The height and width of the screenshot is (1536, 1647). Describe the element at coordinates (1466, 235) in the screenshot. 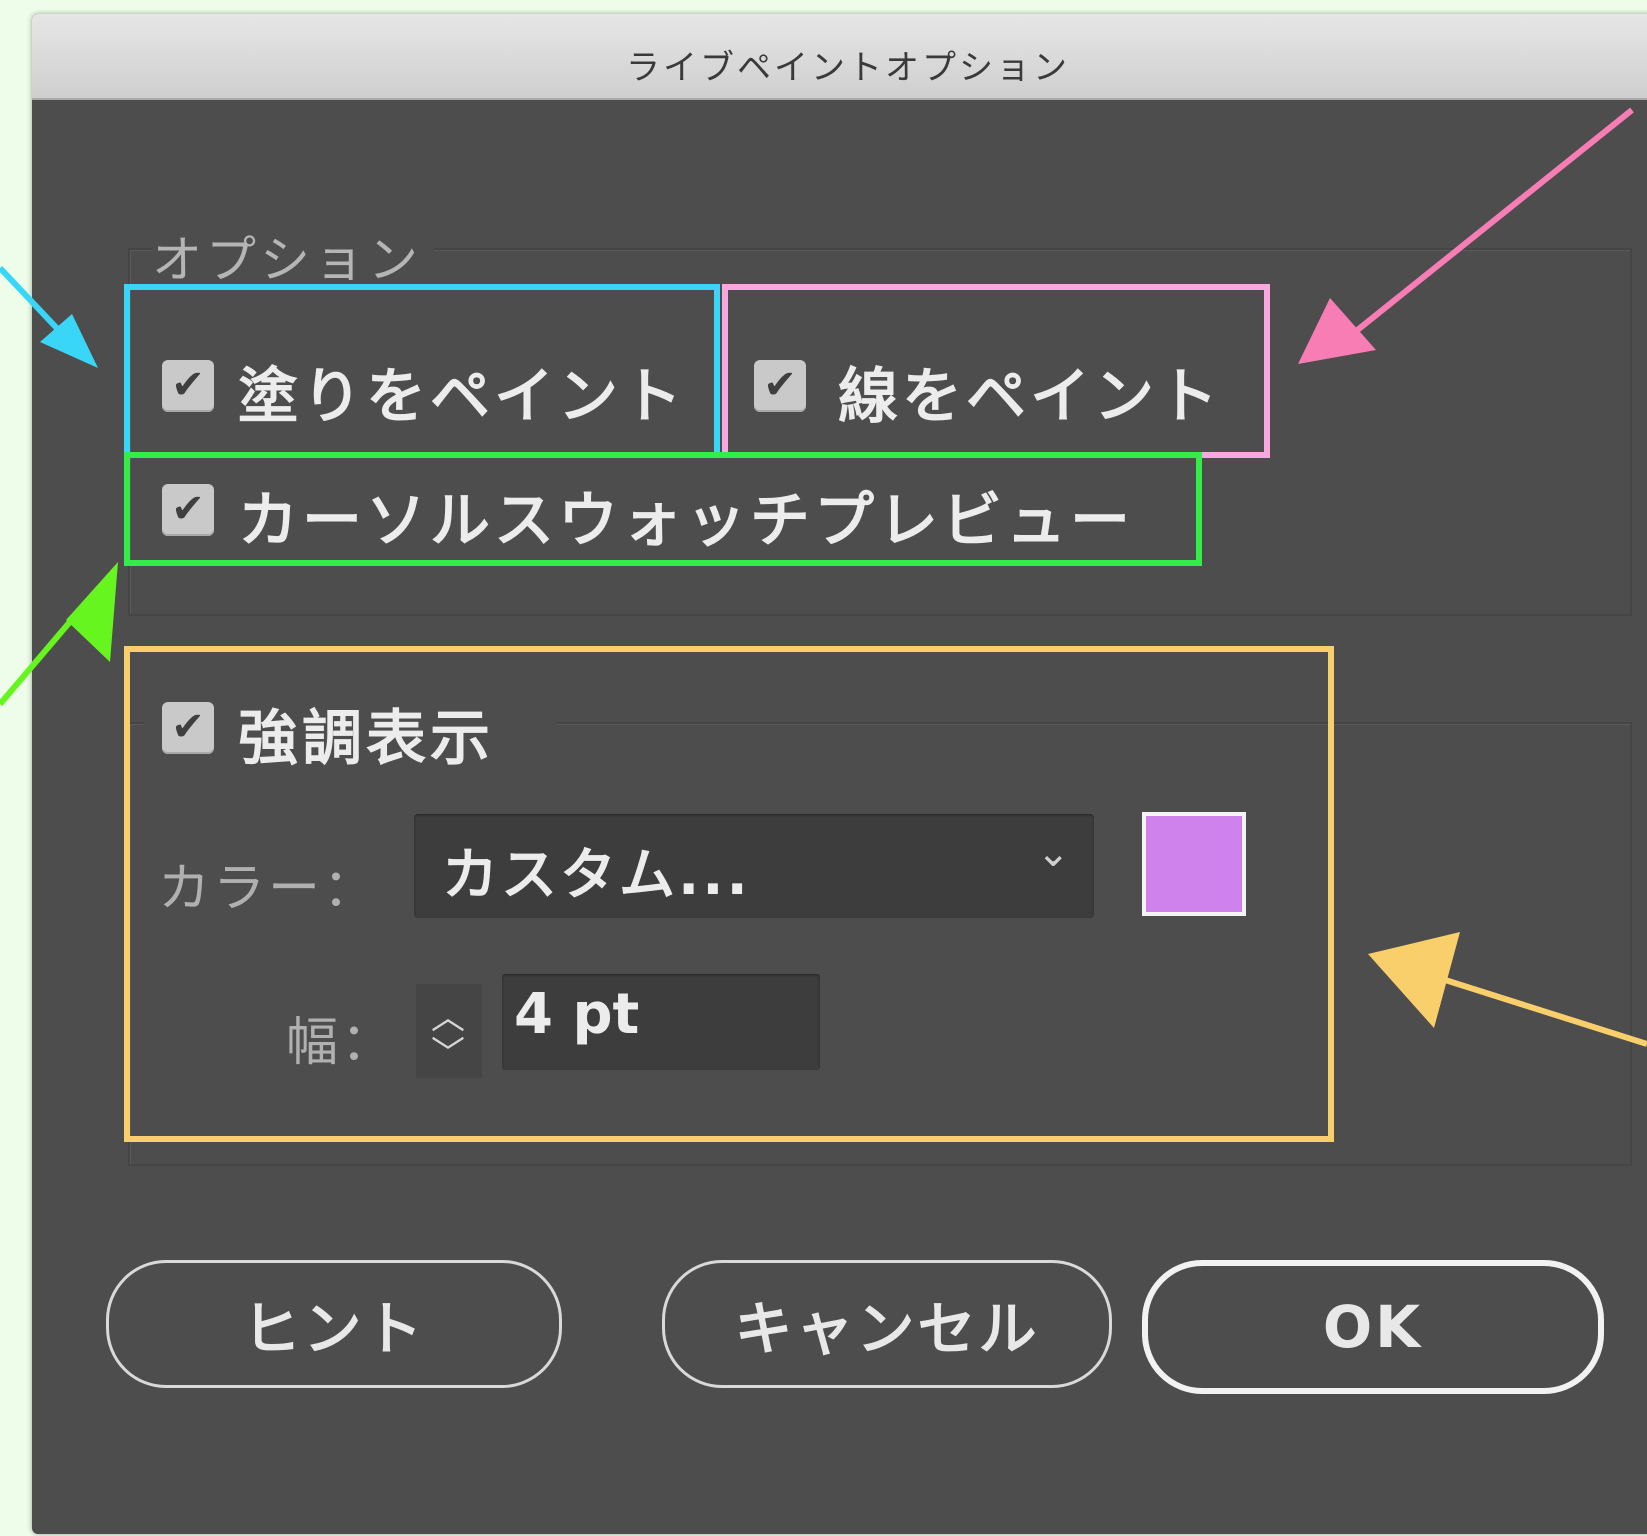

I see `annotation-arrow-pink` at that location.